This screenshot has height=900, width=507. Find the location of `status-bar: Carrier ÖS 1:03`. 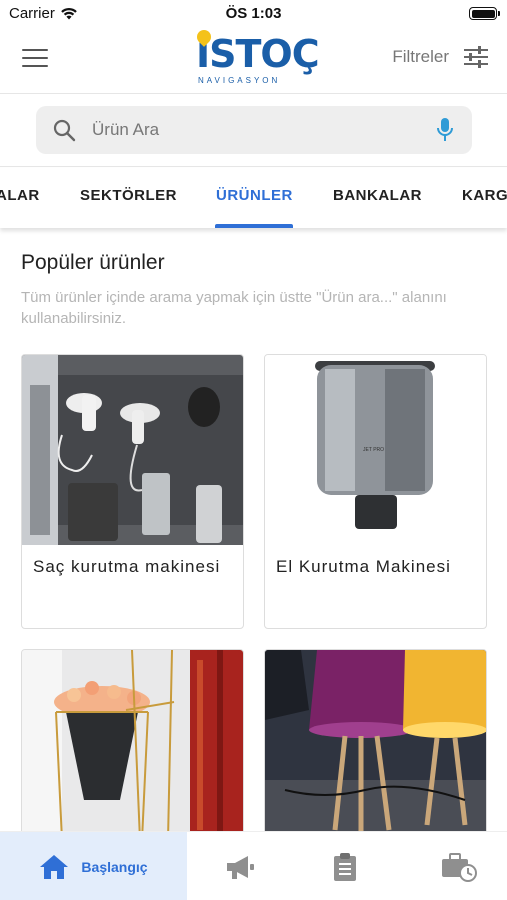

status-bar: Carrier ÖS 1:03 is located at coordinates (253, 14).